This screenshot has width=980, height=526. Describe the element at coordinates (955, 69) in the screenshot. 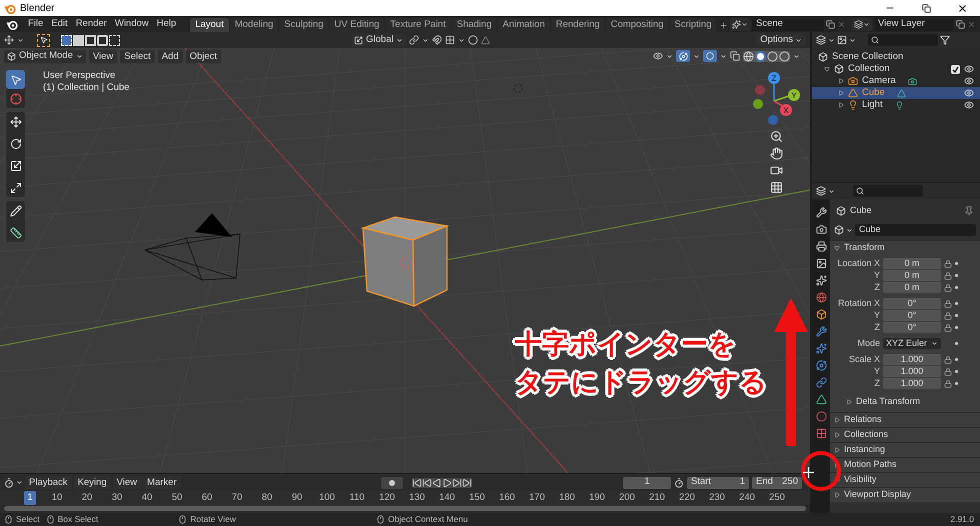

I see `include-checkbox` at that location.